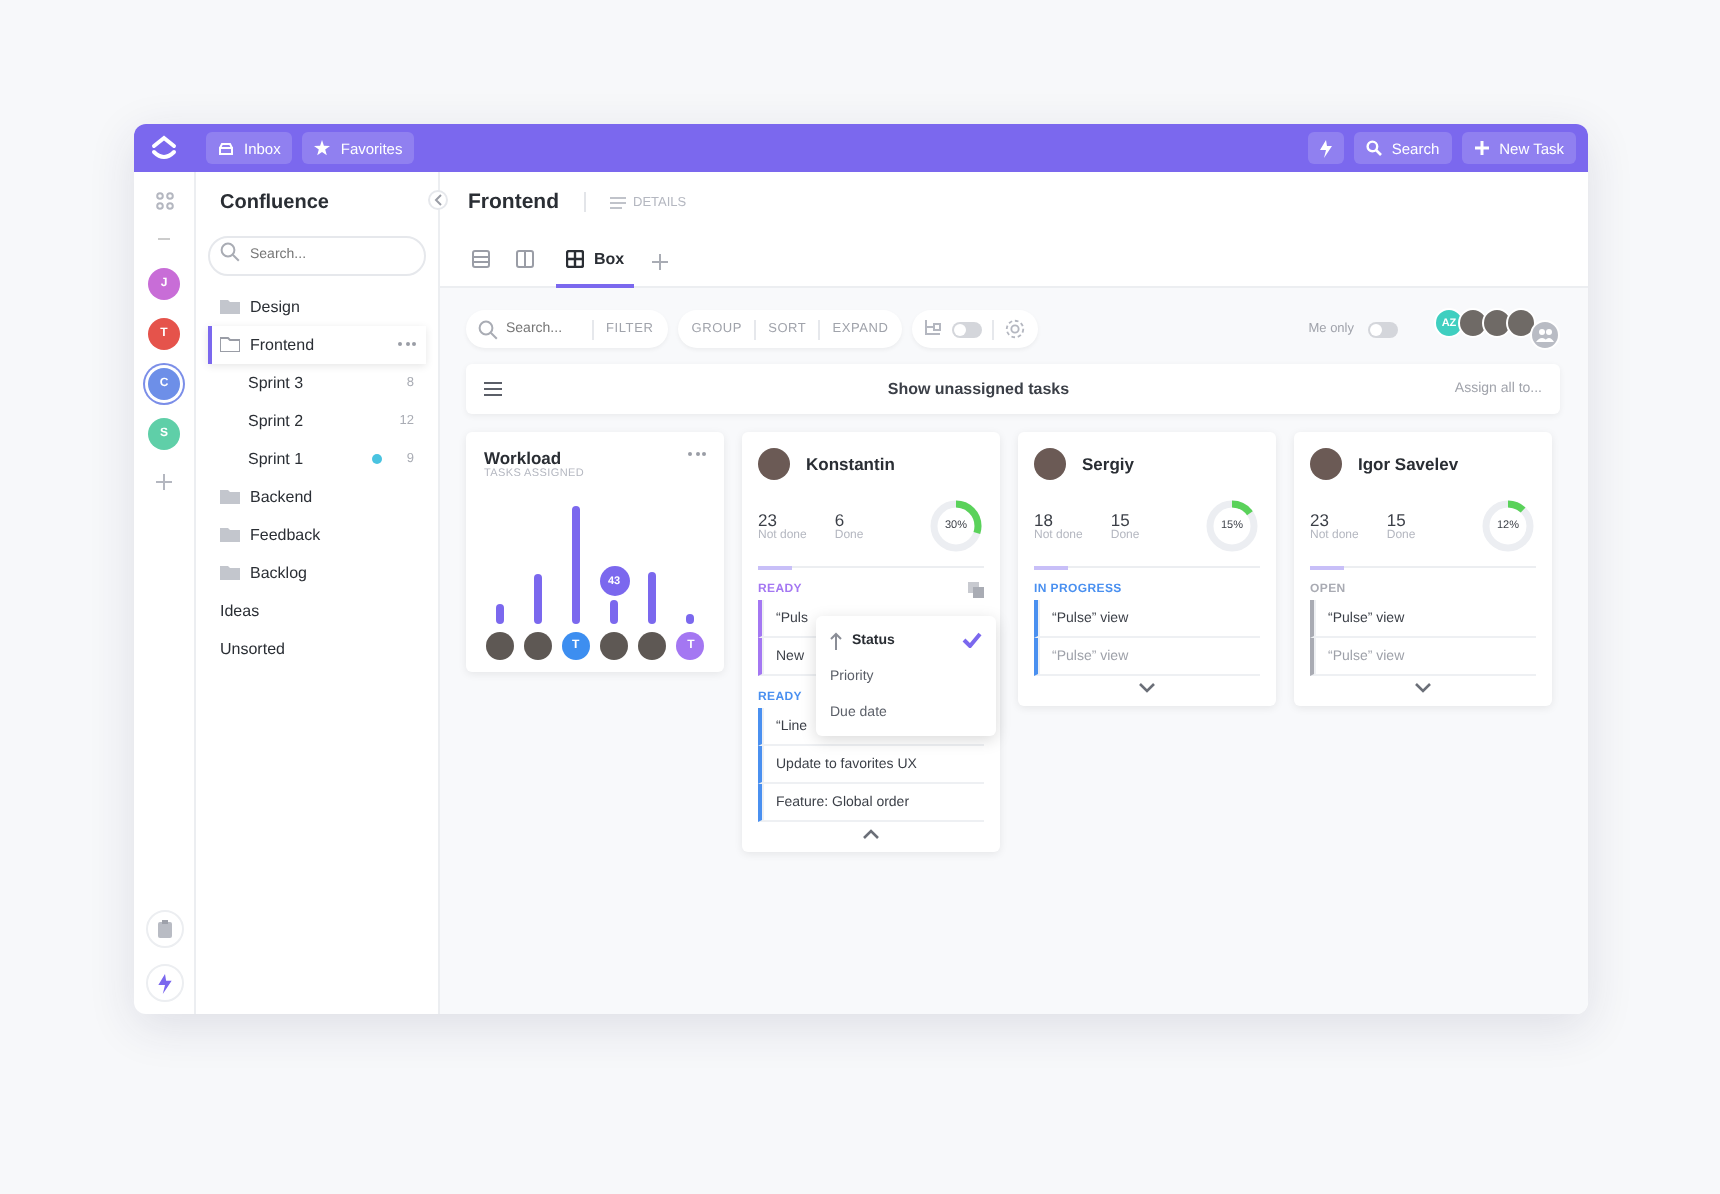 The height and width of the screenshot is (1194, 1720). I want to click on settings-icon, so click(1015, 329).